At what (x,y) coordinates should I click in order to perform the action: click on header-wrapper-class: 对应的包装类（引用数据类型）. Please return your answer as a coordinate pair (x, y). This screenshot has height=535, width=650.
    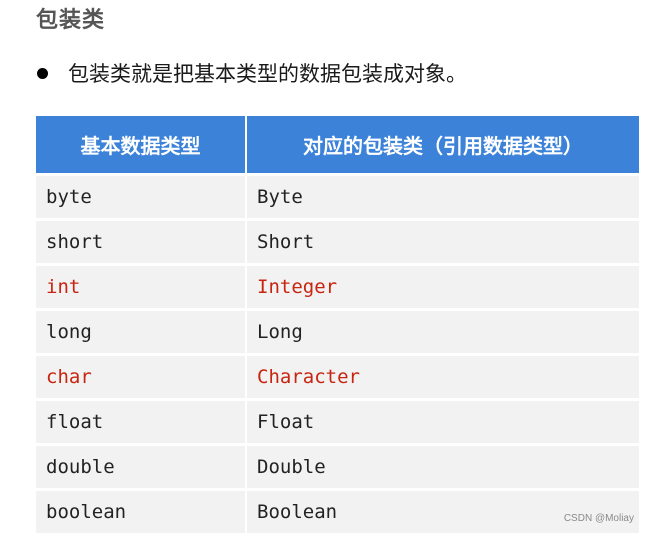
    Looking at the image, I should click on (443, 144).